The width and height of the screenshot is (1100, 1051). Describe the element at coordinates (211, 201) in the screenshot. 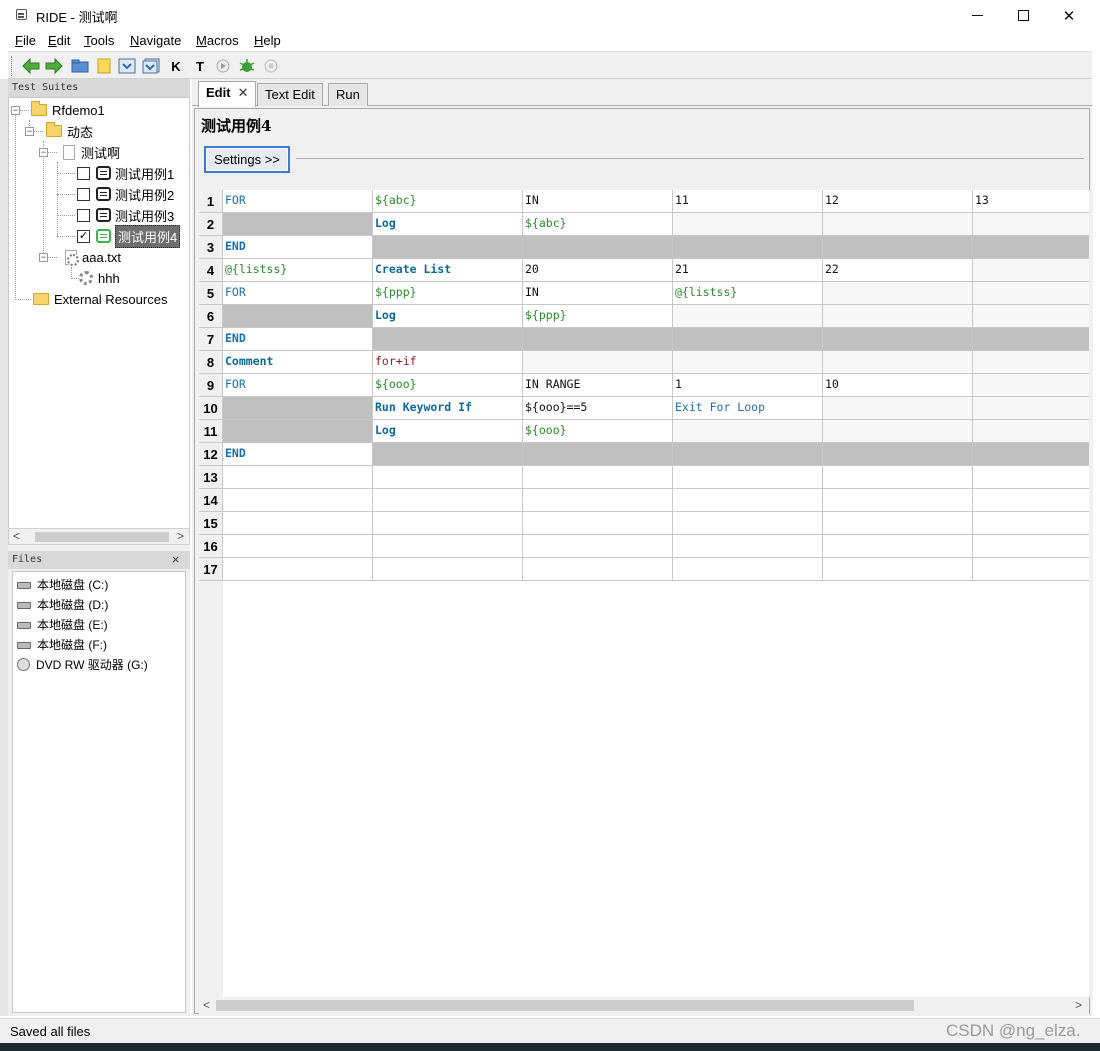

I see `row-number: 1` at that location.